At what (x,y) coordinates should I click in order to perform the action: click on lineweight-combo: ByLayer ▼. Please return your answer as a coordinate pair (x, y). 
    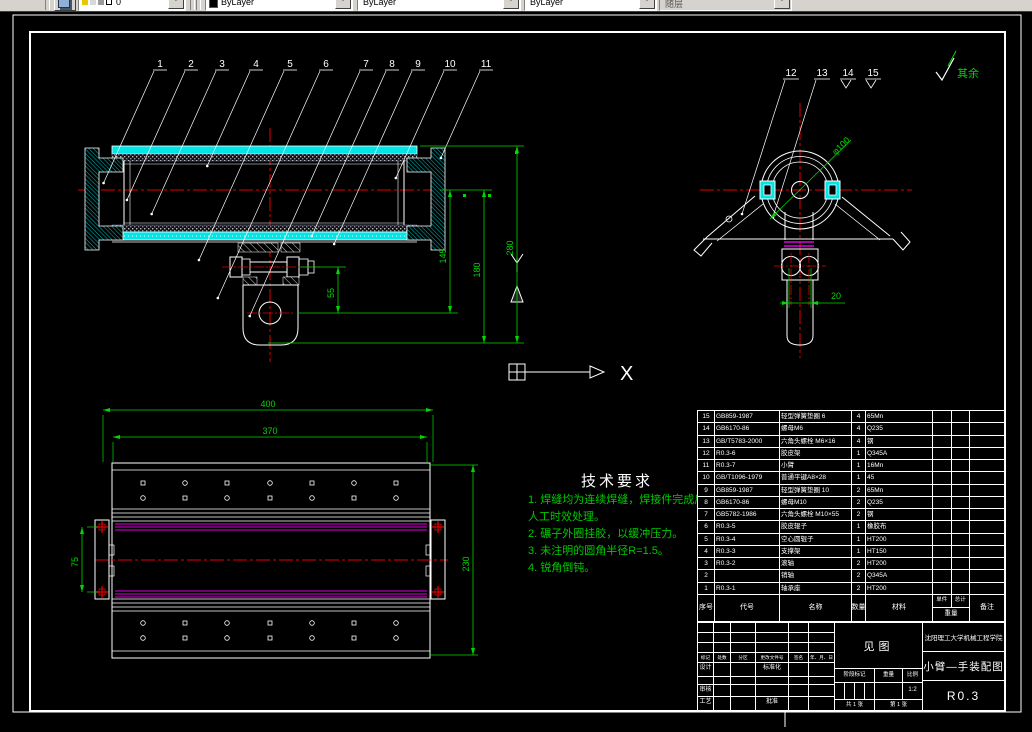
    Looking at the image, I should click on (590, 5).